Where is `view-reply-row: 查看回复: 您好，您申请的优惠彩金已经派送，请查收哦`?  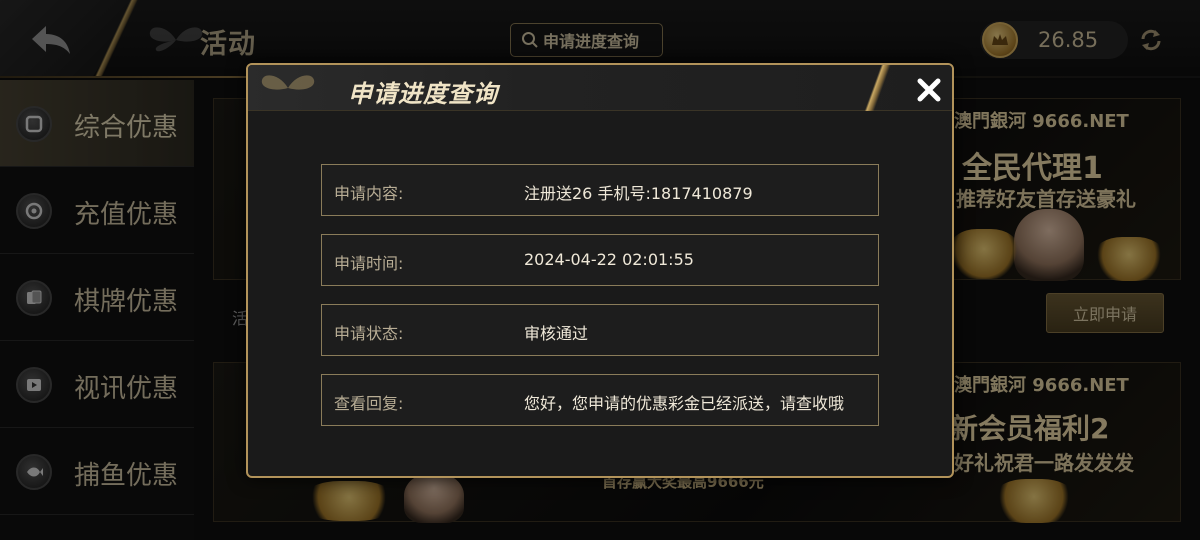
view-reply-row: 查看回复: 您好，您申请的优惠彩金已经派送，请查收哦 is located at coordinates (600, 400).